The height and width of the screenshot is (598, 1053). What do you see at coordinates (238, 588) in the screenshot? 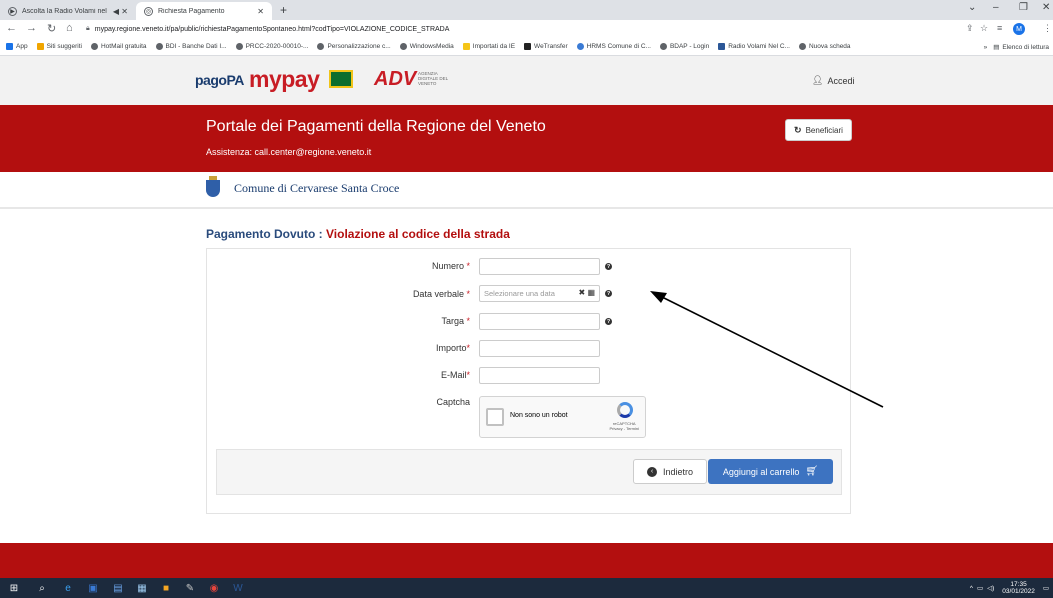
I see `word-icon: W` at bounding box center [238, 588].